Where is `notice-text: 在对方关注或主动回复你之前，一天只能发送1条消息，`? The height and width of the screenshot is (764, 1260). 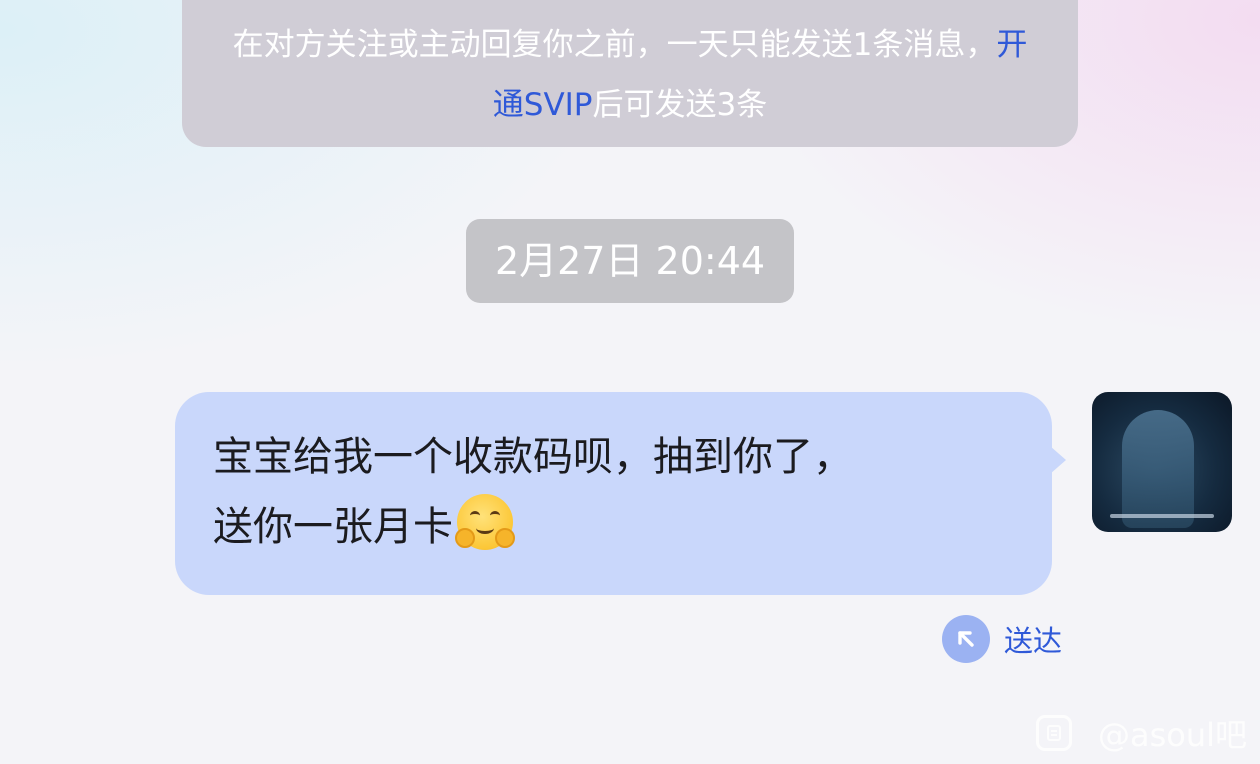 notice-text: 在对方关注或主动回复你之前，一天只能发送1条消息， is located at coordinates (614, 45).